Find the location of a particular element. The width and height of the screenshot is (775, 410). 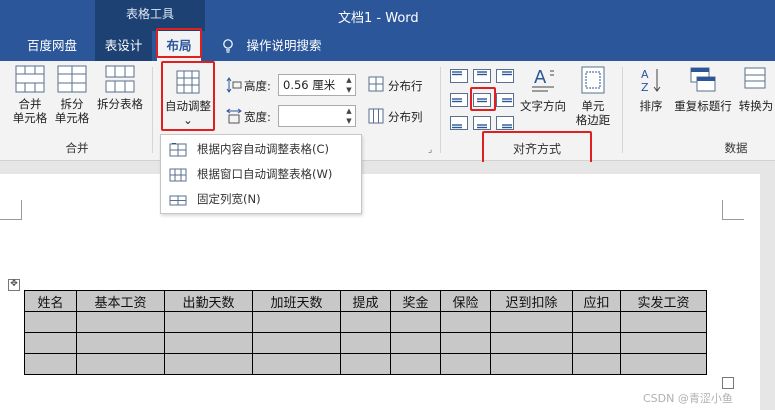

distribute-columns-button: 分布列 is located at coordinates (405, 117).